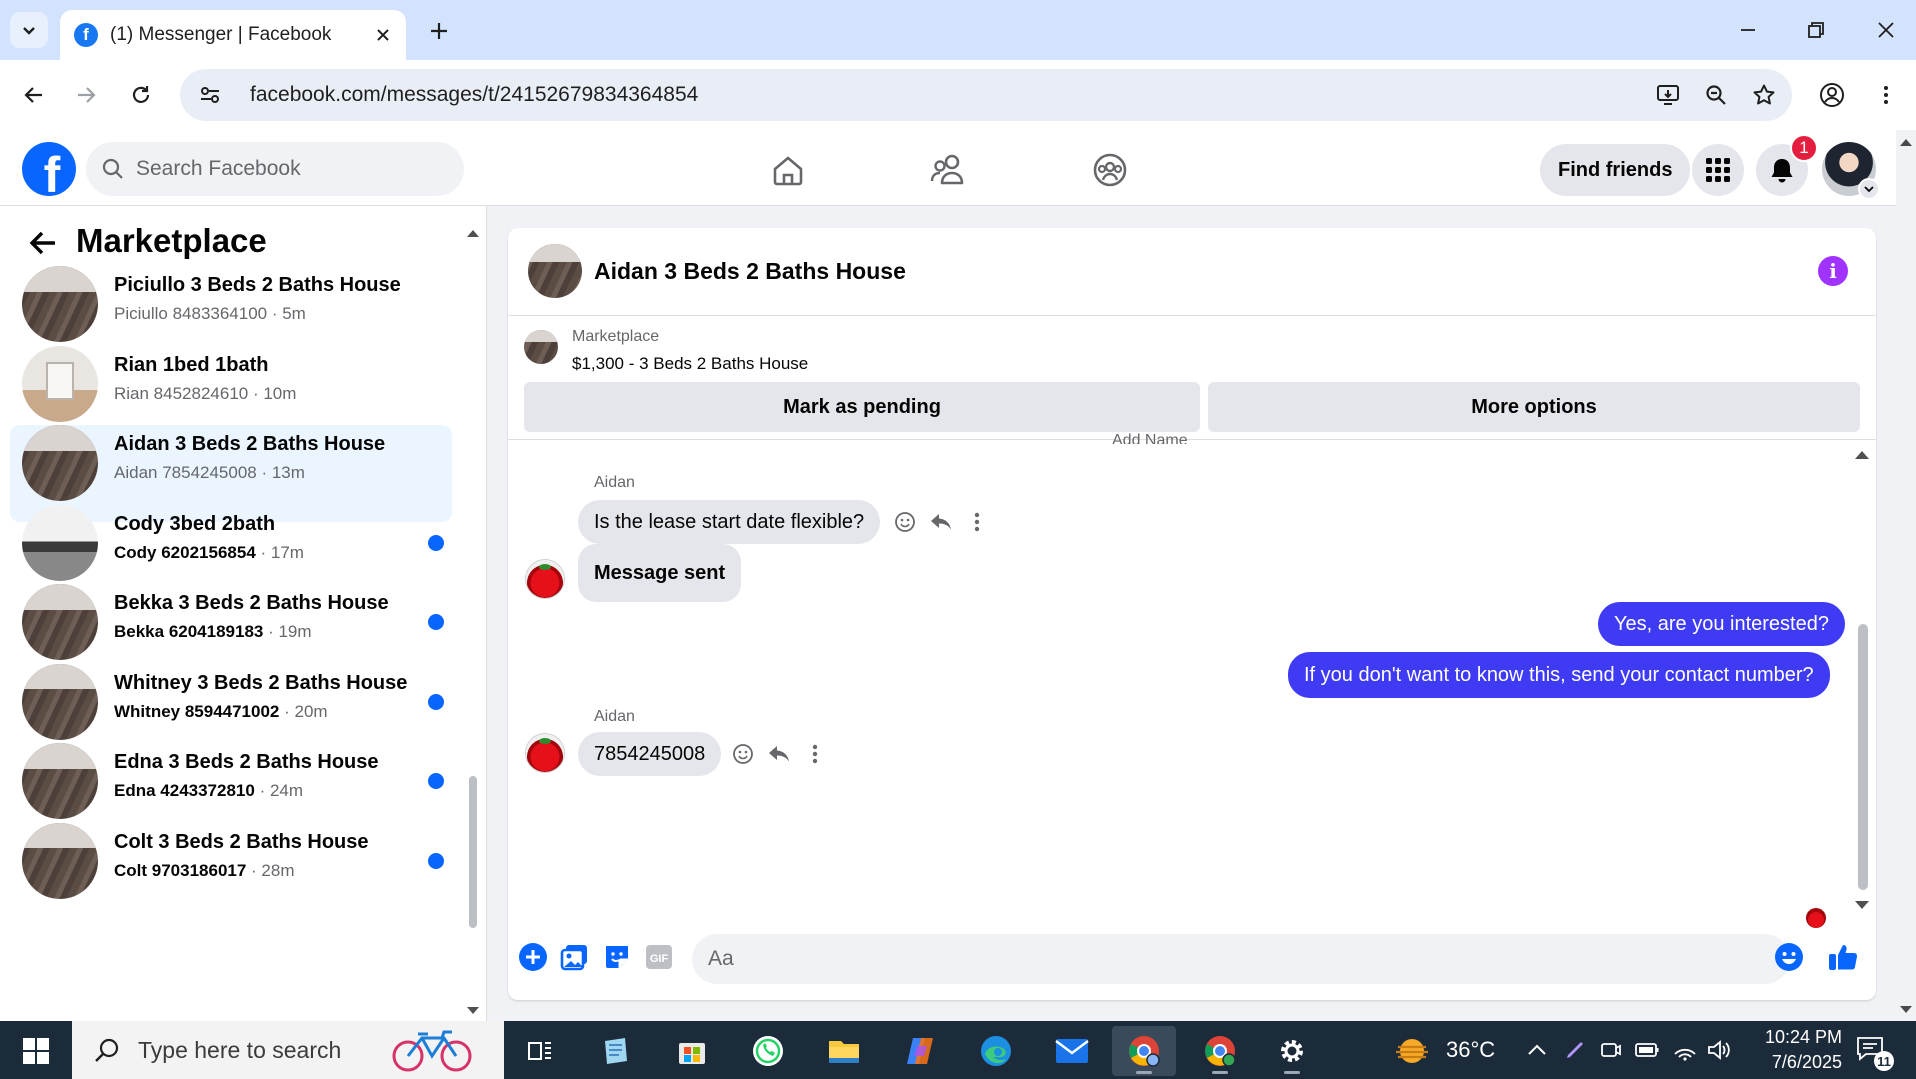 This screenshot has height=1079, width=1916. I want to click on page-scroll-down-icon, so click(1906, 1010).